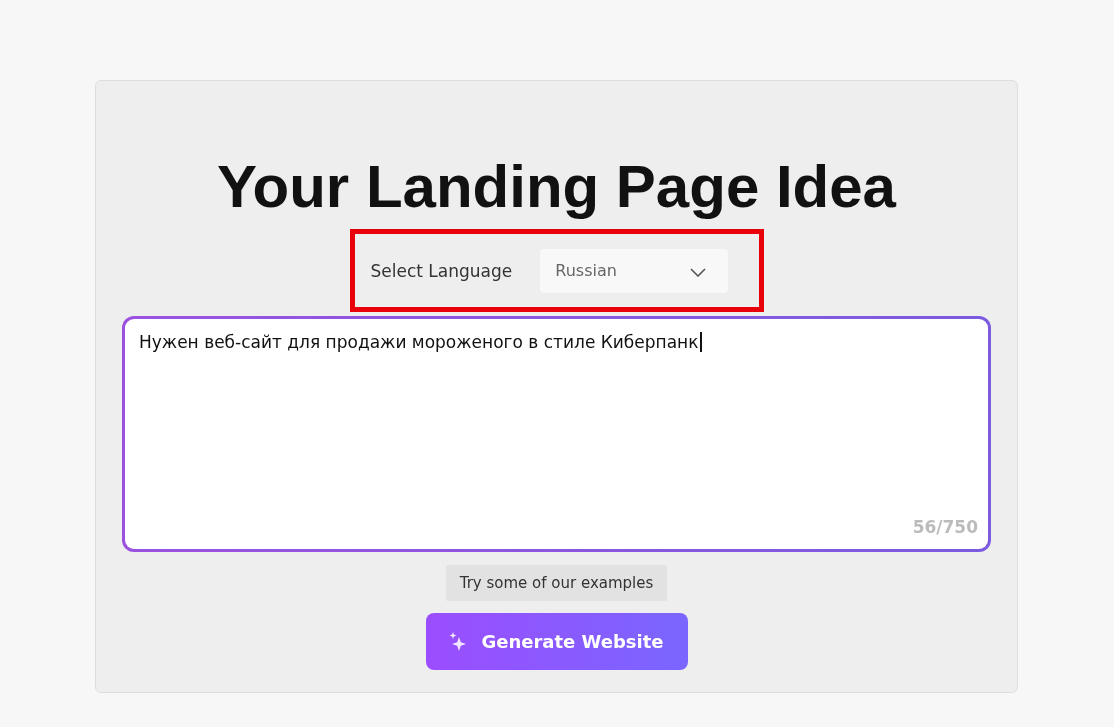  I want to click on generate-website-button: Generate Website, so click(556, 641).